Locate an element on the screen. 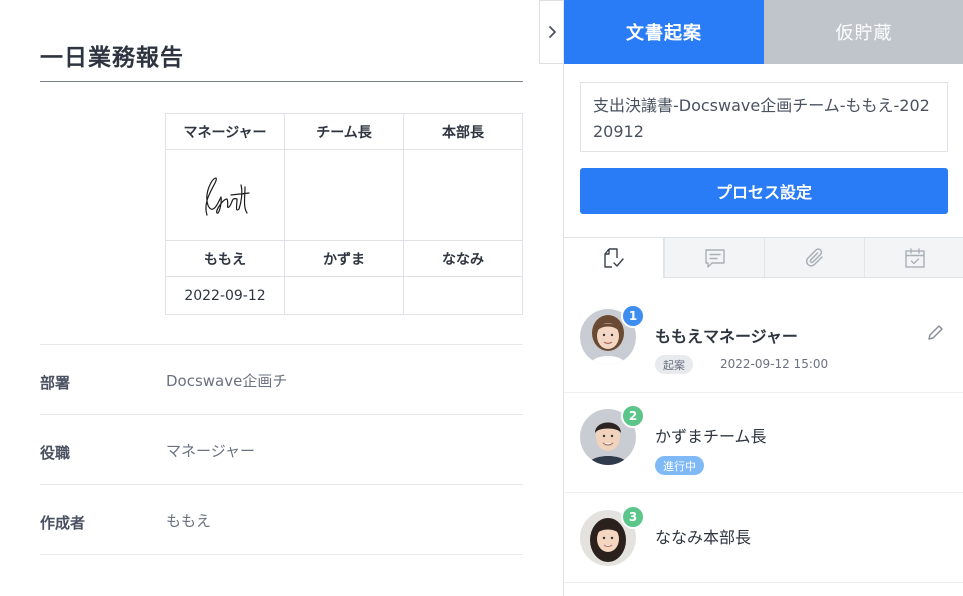 This screenshot has width=963, height=596. panel-collapse-button is located at coordinates (551, 32).